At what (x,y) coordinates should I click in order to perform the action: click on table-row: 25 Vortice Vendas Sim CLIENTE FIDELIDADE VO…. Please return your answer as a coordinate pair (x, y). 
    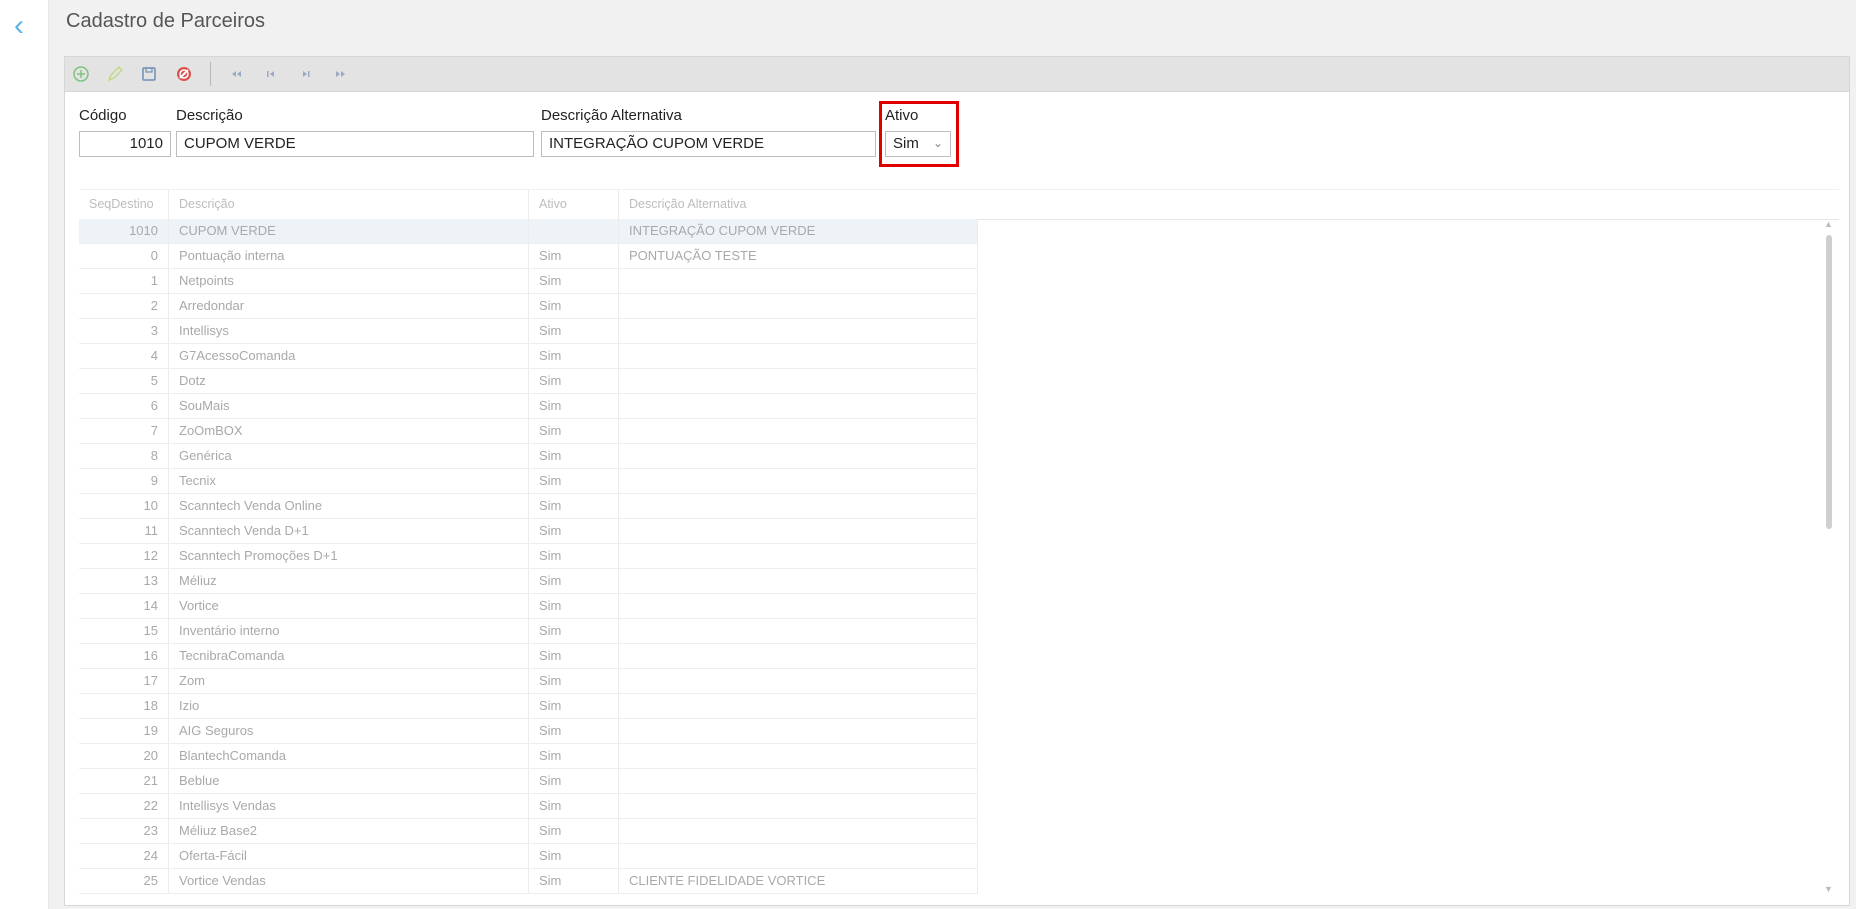
    Looking at the image, I should click on (528, 881).